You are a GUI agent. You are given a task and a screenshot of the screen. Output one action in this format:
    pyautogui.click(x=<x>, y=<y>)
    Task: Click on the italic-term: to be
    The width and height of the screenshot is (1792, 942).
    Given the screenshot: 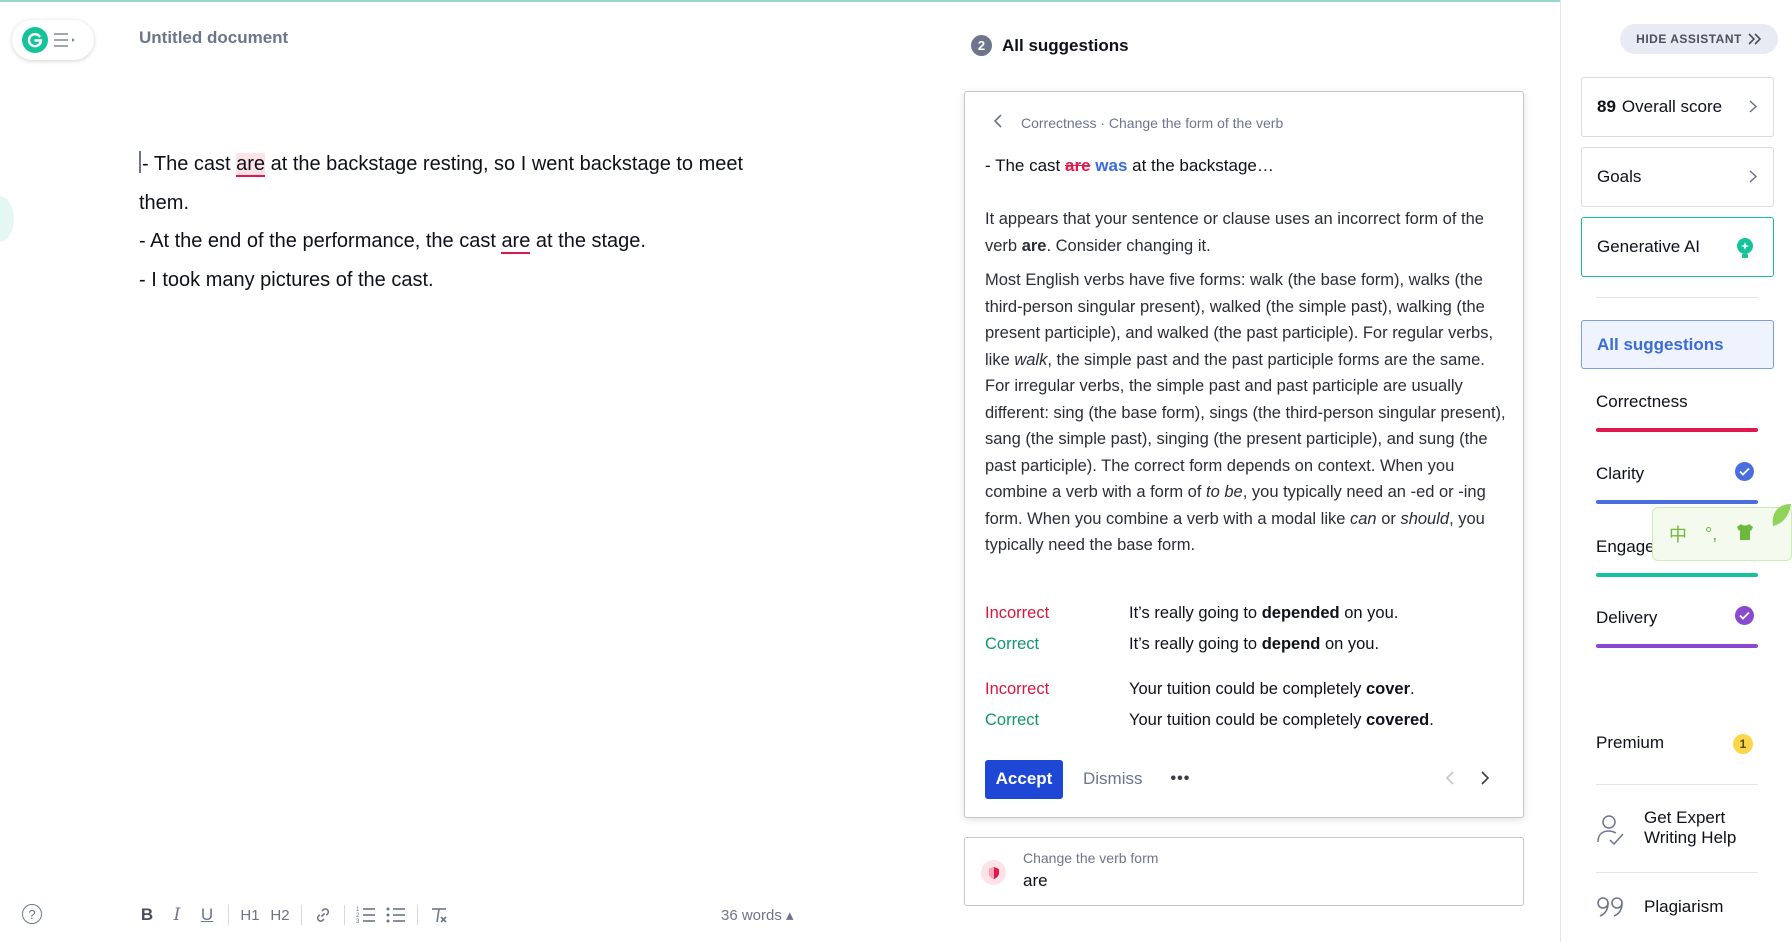 What is the action you would take?
    pyautogui.click(x=1224, y=492)
    